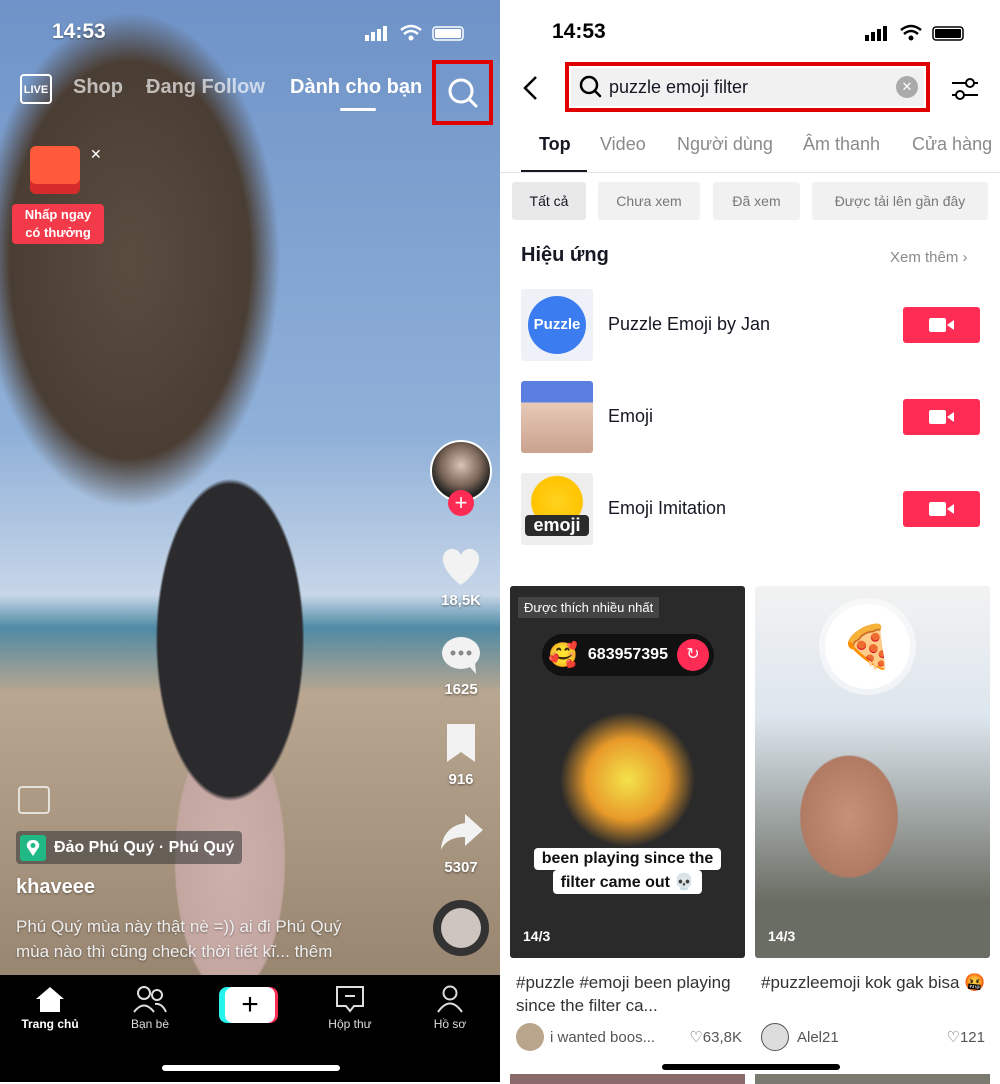  I want to click on like-count: 63,8K, so click(722, 1037).